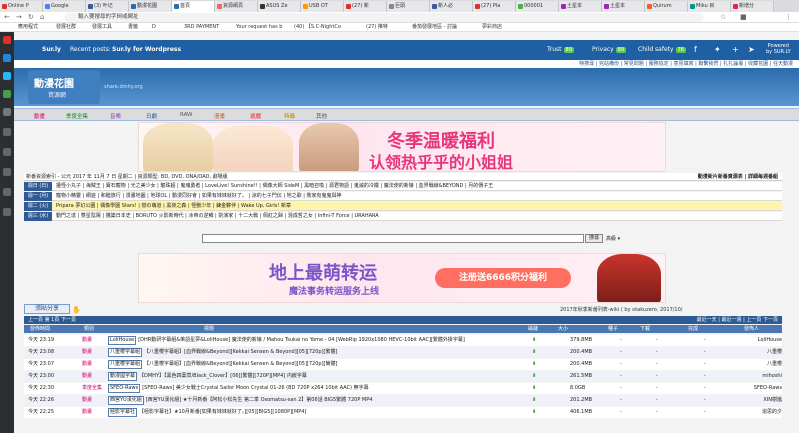 Image resolution: width=799 pixels, height=433 pixels. What do you see at coordinates (150, 6) in the screenshot?
I see `browser-tab: 動漫花園` at bounding box center [150, 6].